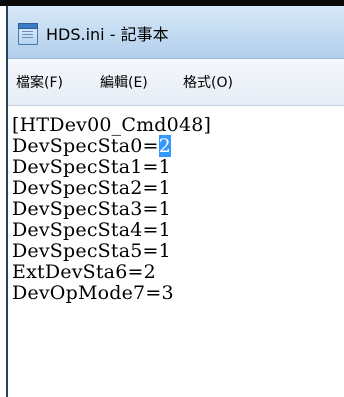 The width and height of the screenshot is (344, 397). I want to click on menu-edit: 編輯(E), so click(124, 82).